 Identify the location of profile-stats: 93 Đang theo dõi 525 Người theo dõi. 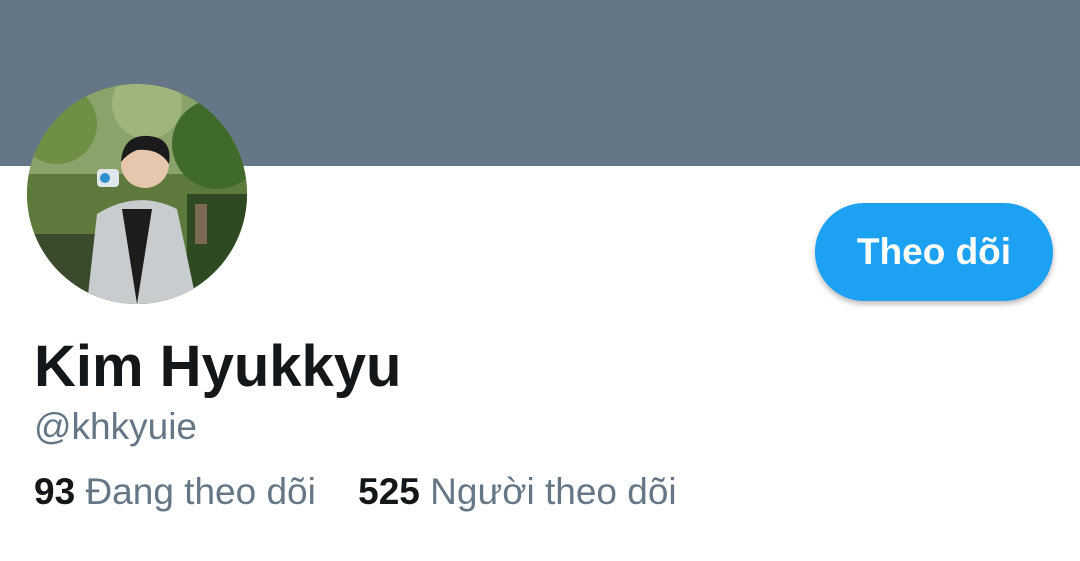
(371, 492).